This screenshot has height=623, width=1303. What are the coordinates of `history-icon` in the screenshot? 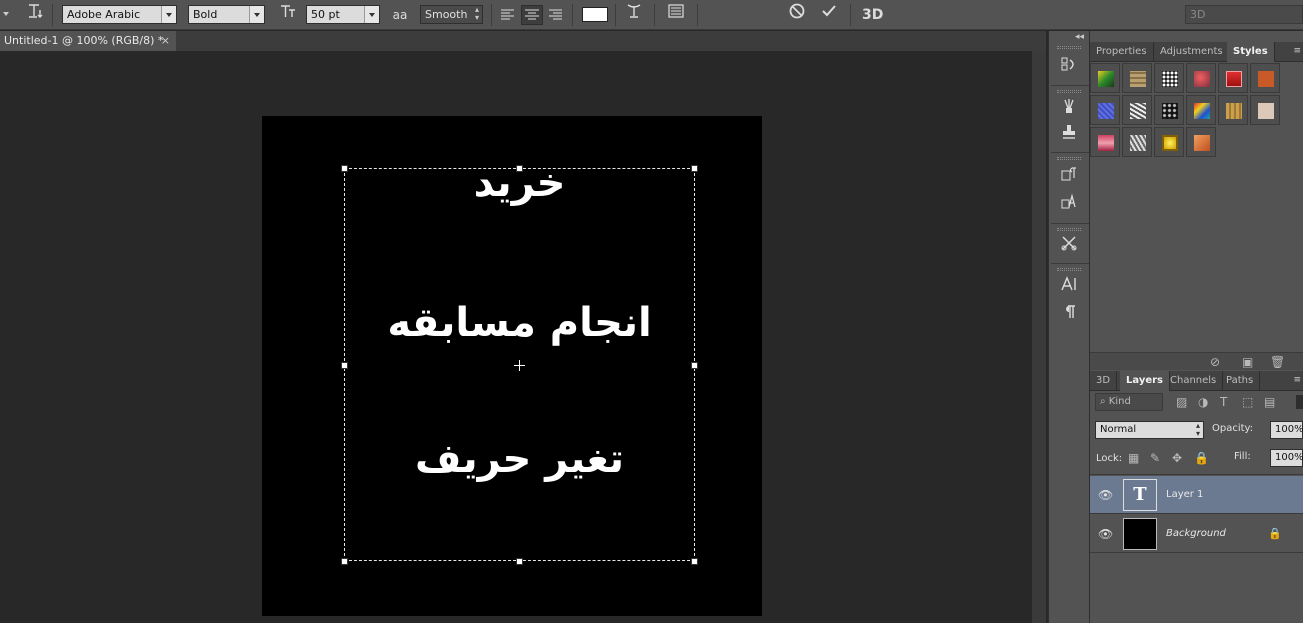 It's located at (1069, 67).